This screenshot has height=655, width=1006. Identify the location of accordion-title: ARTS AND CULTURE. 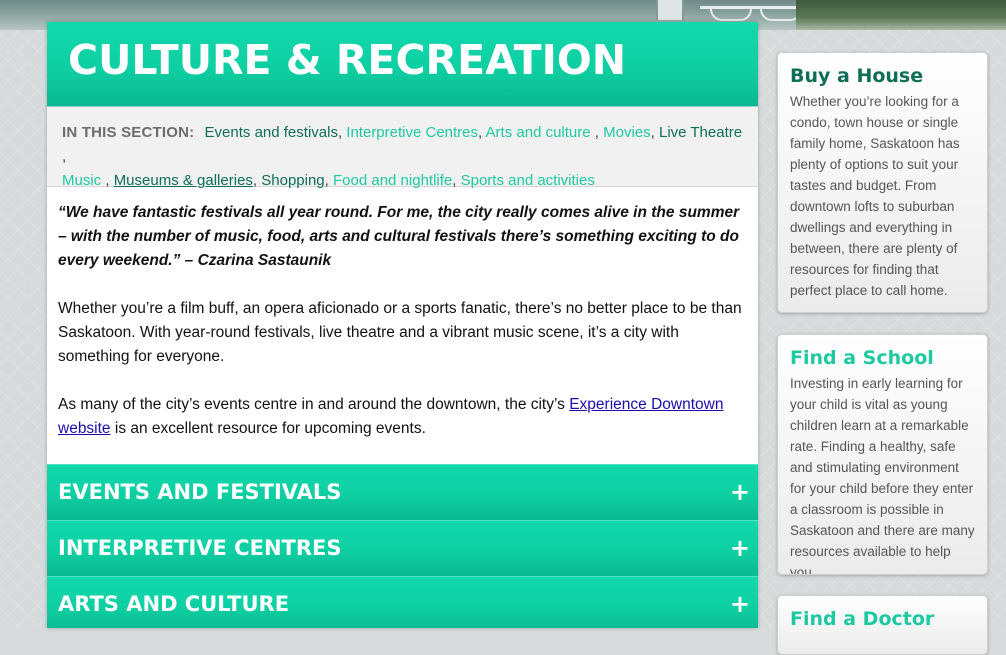
(174, 604).